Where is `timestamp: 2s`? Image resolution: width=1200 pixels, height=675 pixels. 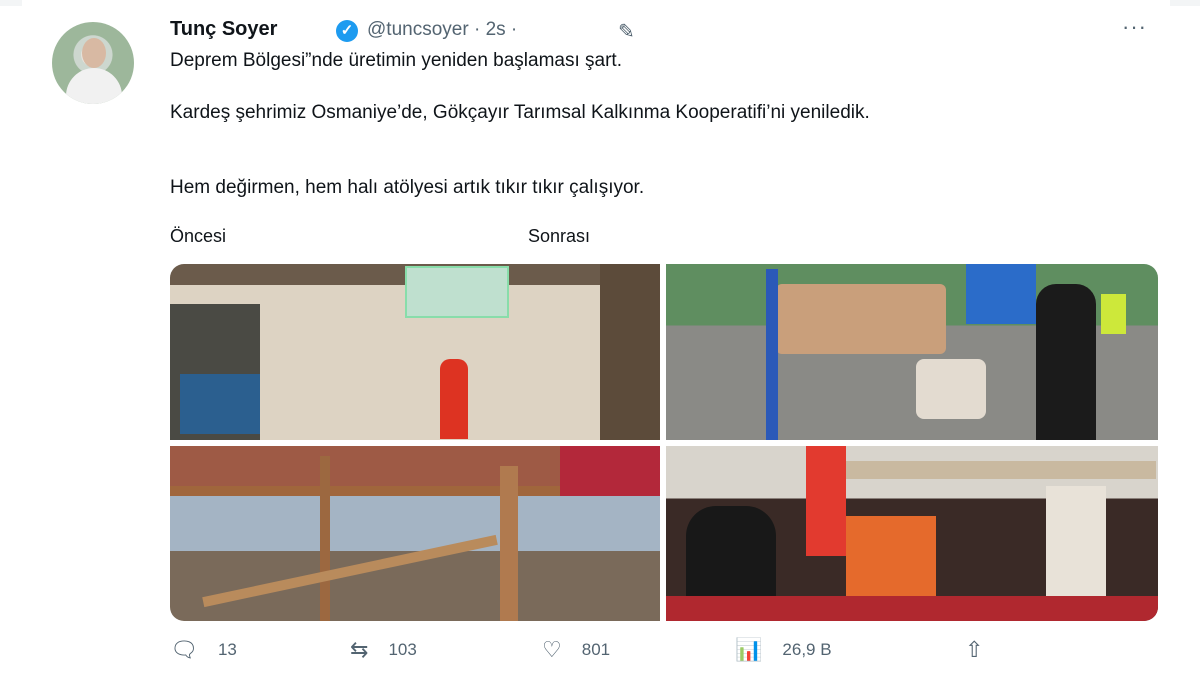
timestamp: 2s is located at coordinates (496, 29).